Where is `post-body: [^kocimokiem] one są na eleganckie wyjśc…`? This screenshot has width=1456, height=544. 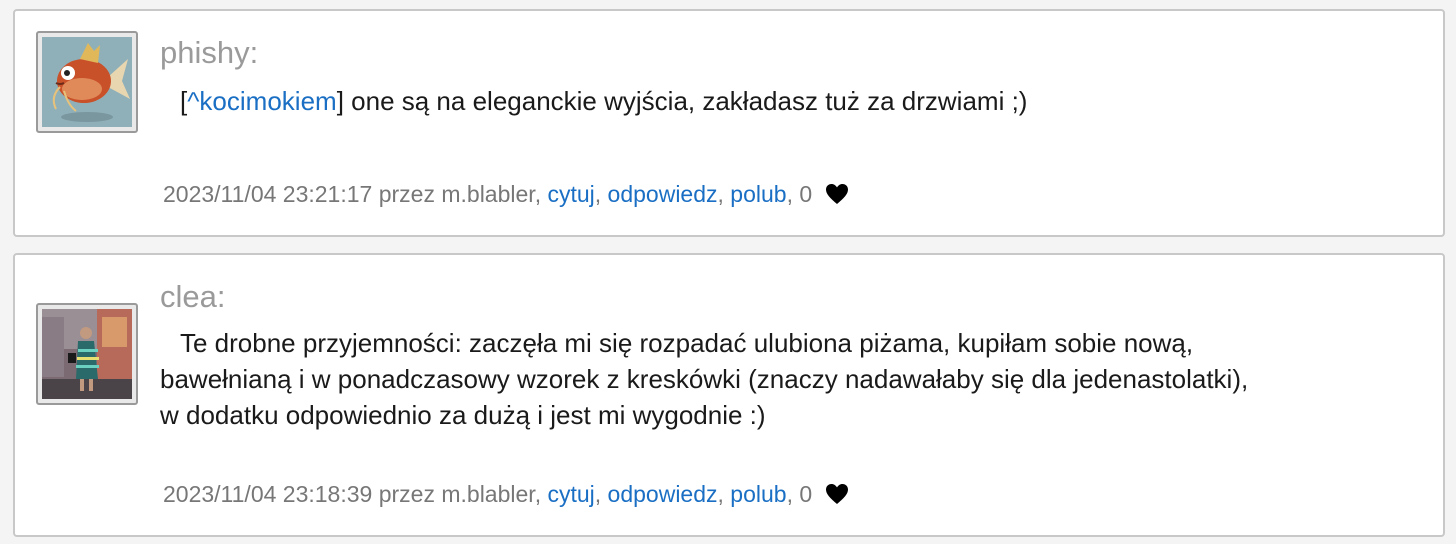
post-body: [^kocimokiem] one są na eleganckie wyjśc… is located at coordinates (795, 101).